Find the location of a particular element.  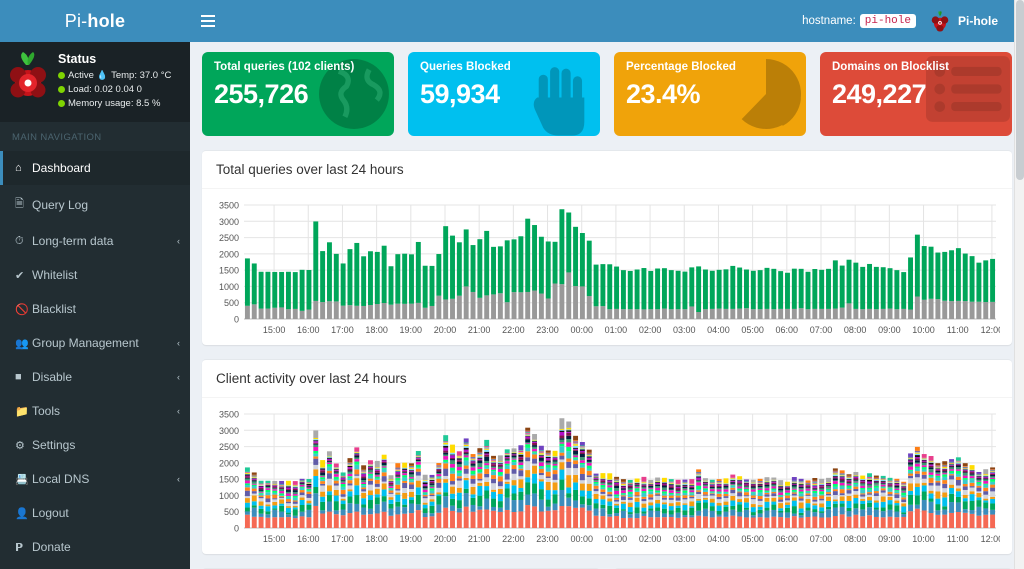

sidebar-item-settings: ⚙ Settings is located at coordinates (95, 445).